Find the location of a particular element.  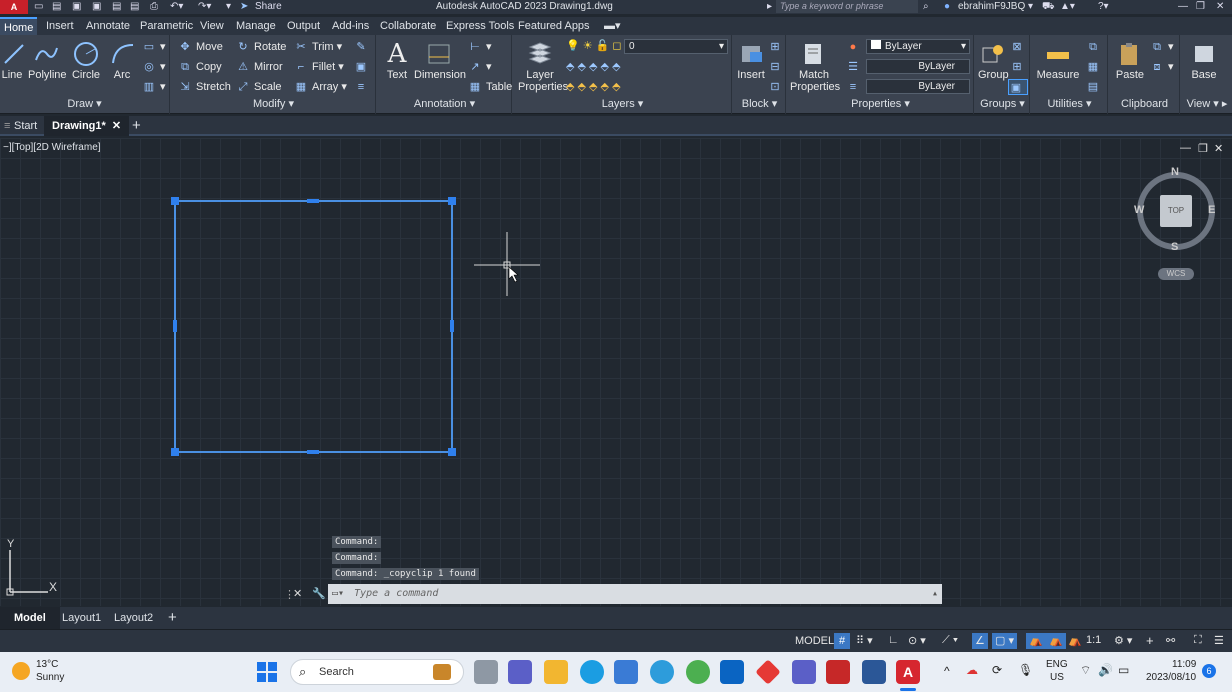

tab-parametric: Parametric is located at coordinates (166, 26).